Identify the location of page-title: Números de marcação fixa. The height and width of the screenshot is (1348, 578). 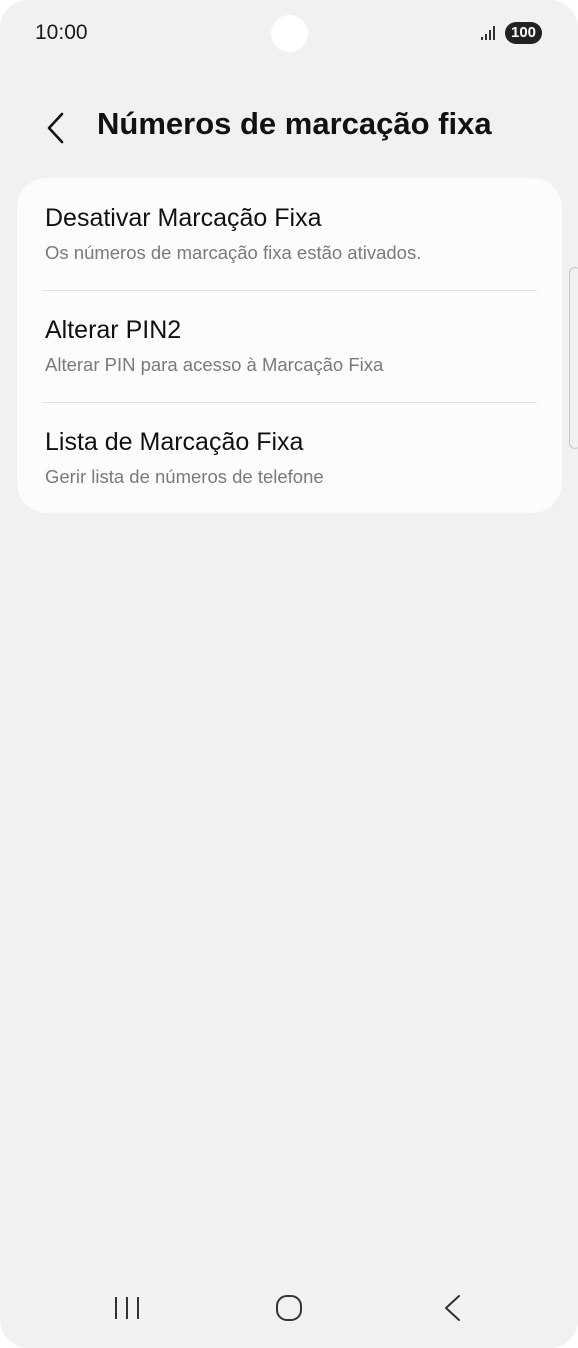
(294, 123).